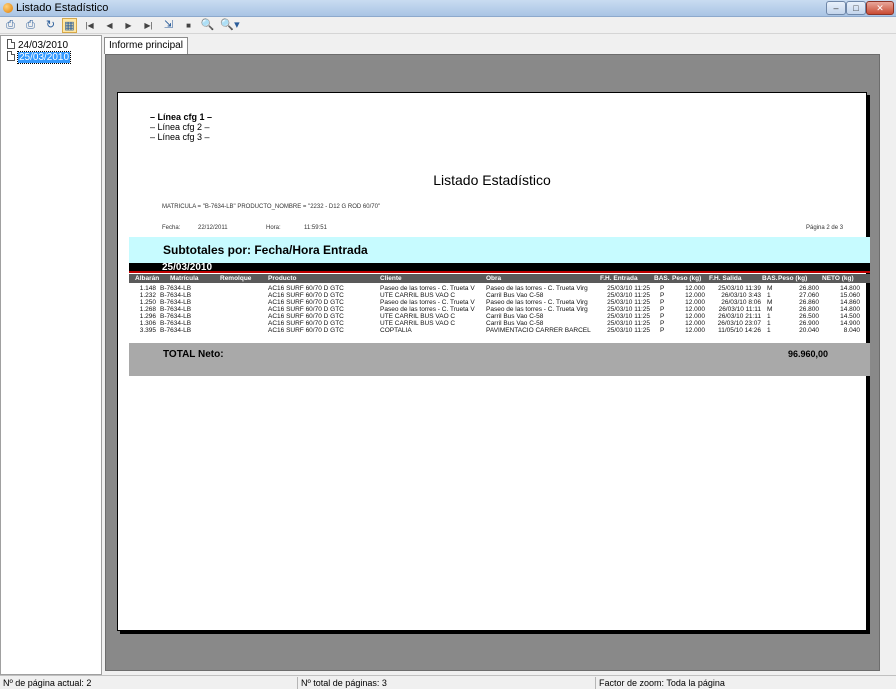  What do you see at coordinates (850, 288) in the screenshot?
I see `cell-neto: 14.800` at bounding box center [850, 288].